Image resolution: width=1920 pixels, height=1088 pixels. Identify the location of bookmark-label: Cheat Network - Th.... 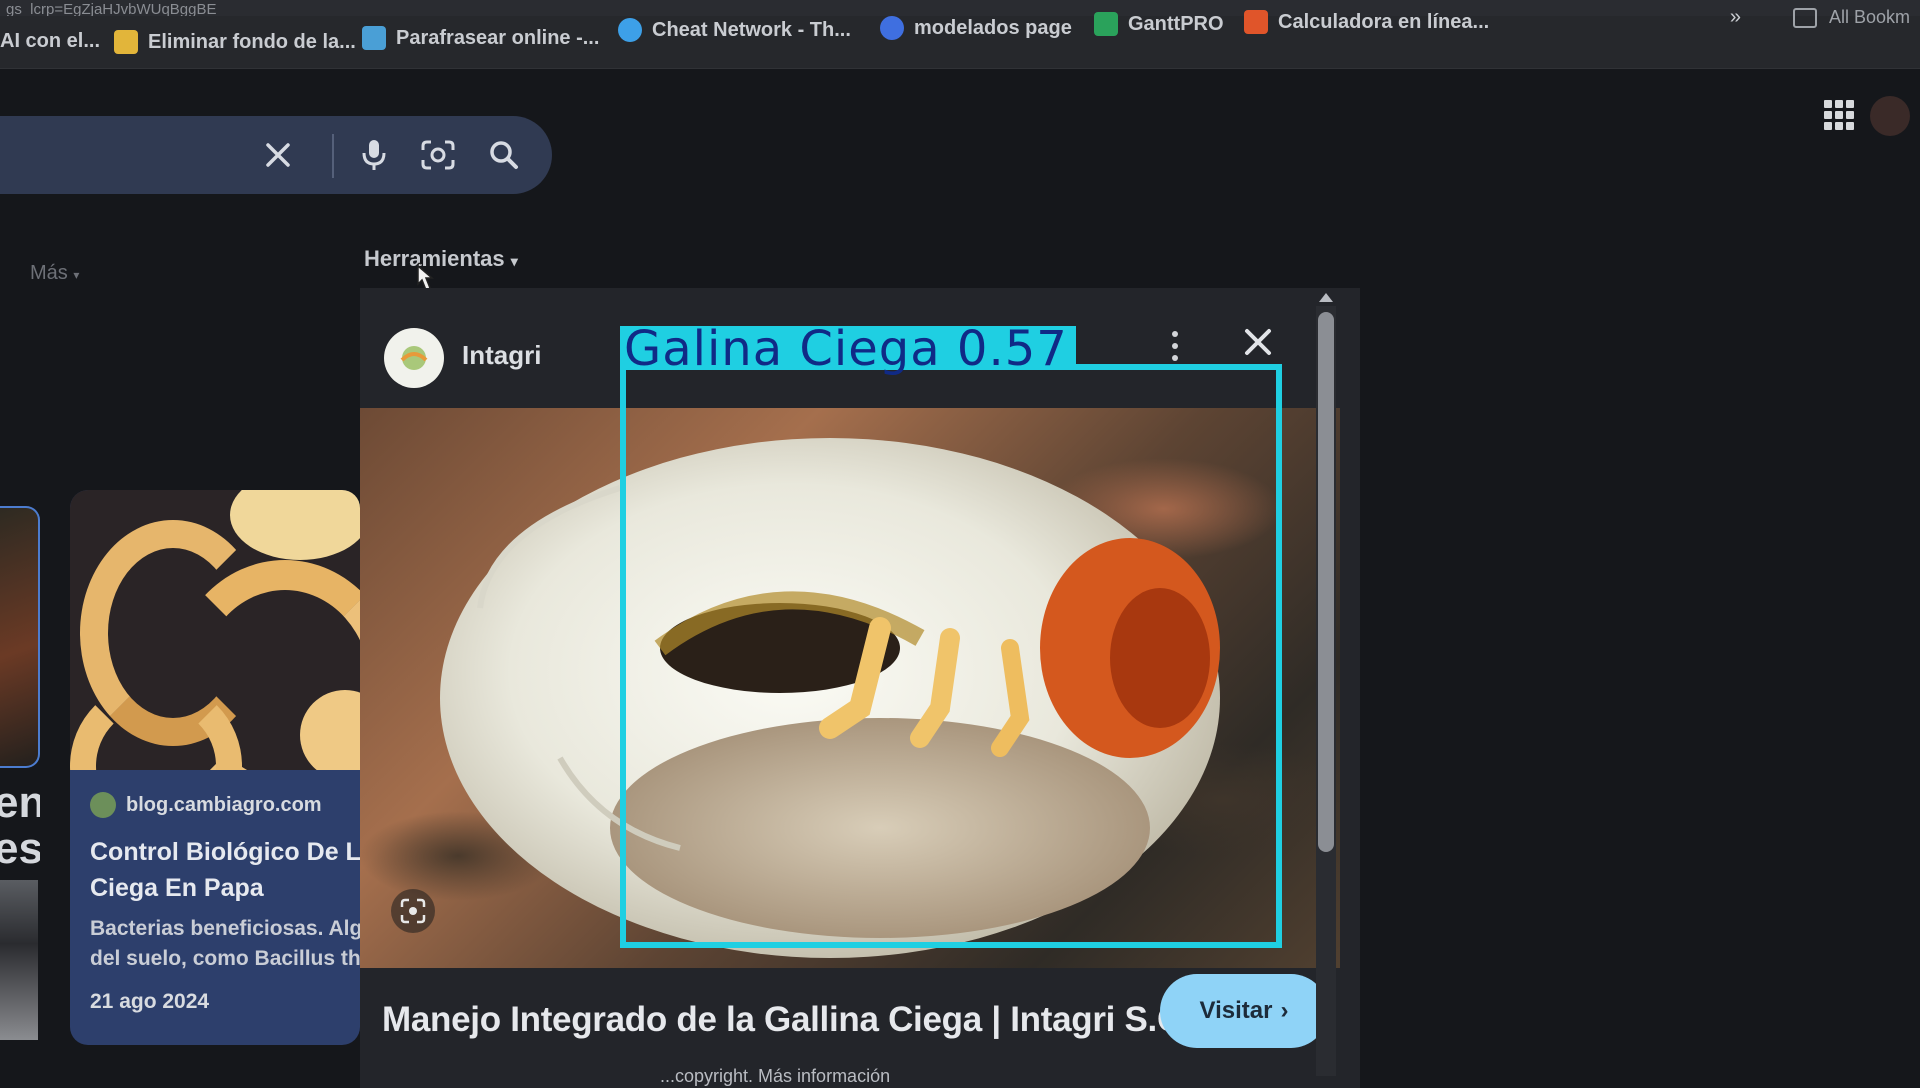
(751, 29).